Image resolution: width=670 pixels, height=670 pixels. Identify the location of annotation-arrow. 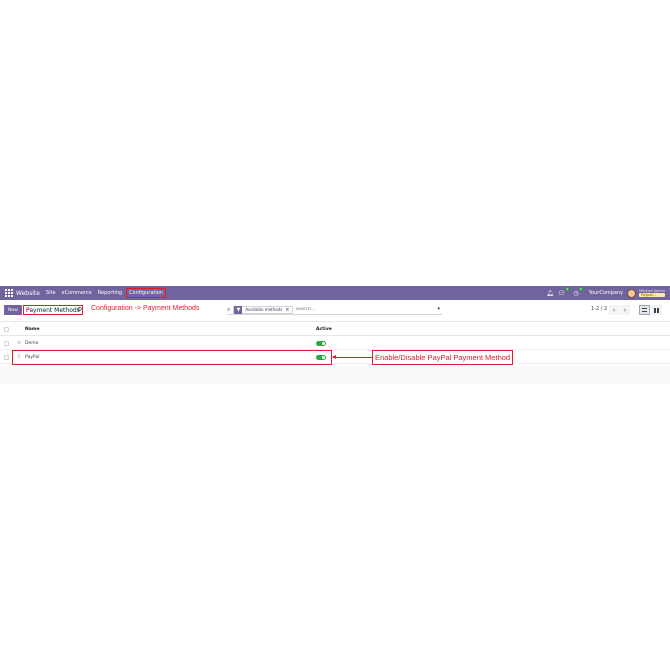
(352, 357).